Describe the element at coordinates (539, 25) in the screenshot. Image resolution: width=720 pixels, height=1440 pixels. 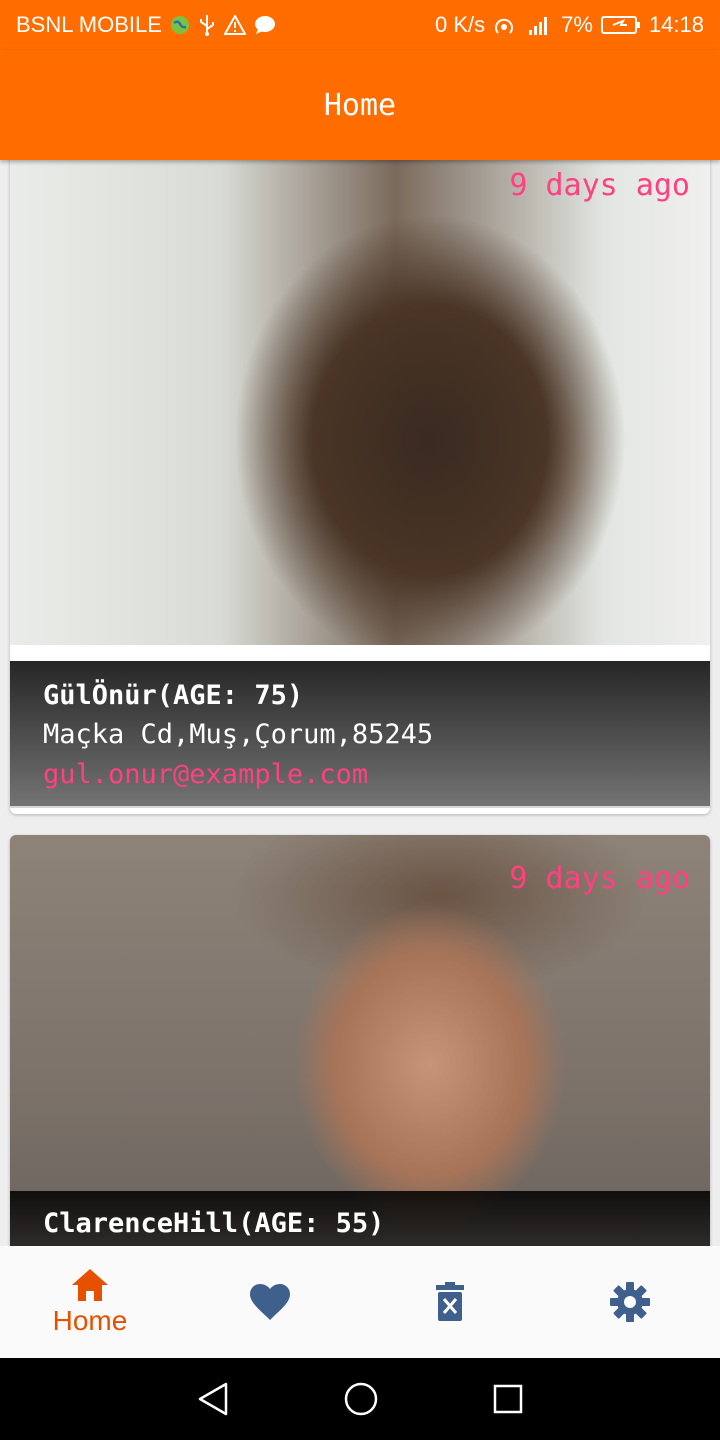
I see `signal-icon` at that location.